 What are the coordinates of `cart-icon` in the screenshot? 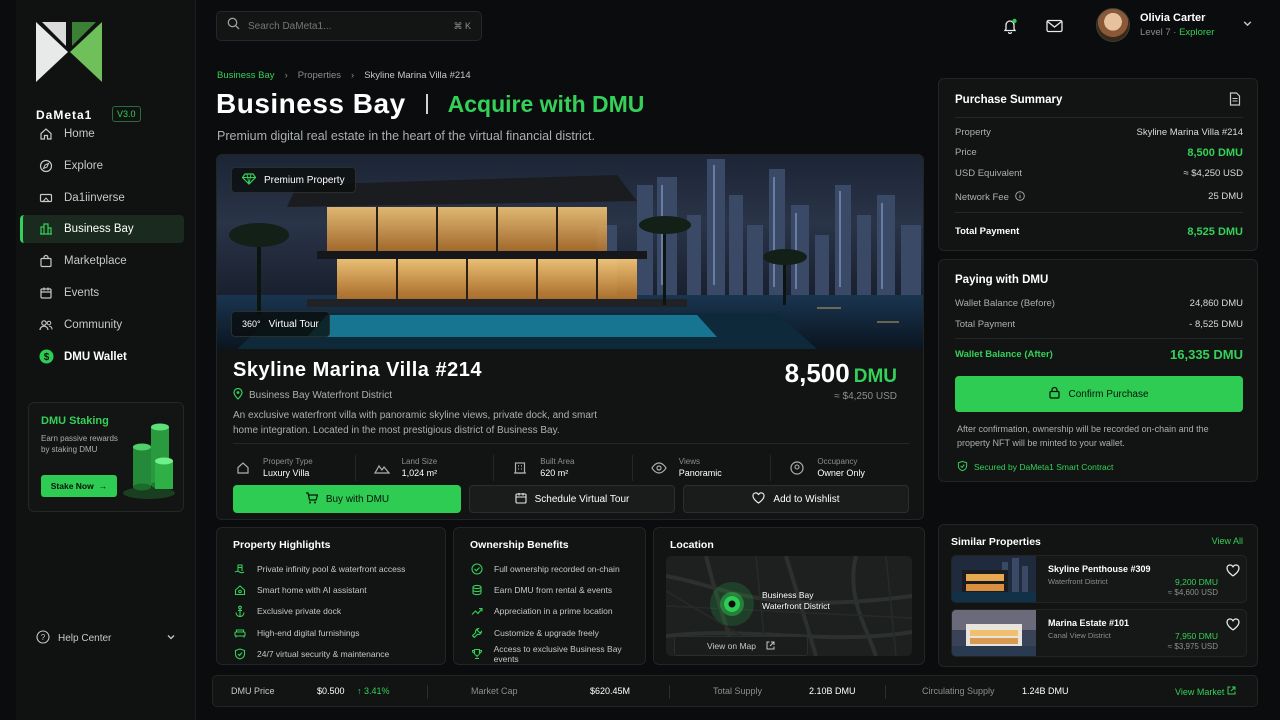 It's located at (312, 499).